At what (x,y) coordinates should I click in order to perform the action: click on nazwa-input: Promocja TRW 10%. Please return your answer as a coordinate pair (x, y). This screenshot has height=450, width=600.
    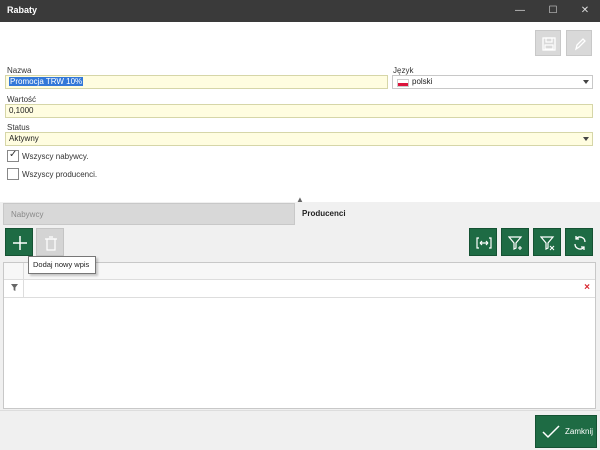
    Looking at the image, I should click on (196, 82).